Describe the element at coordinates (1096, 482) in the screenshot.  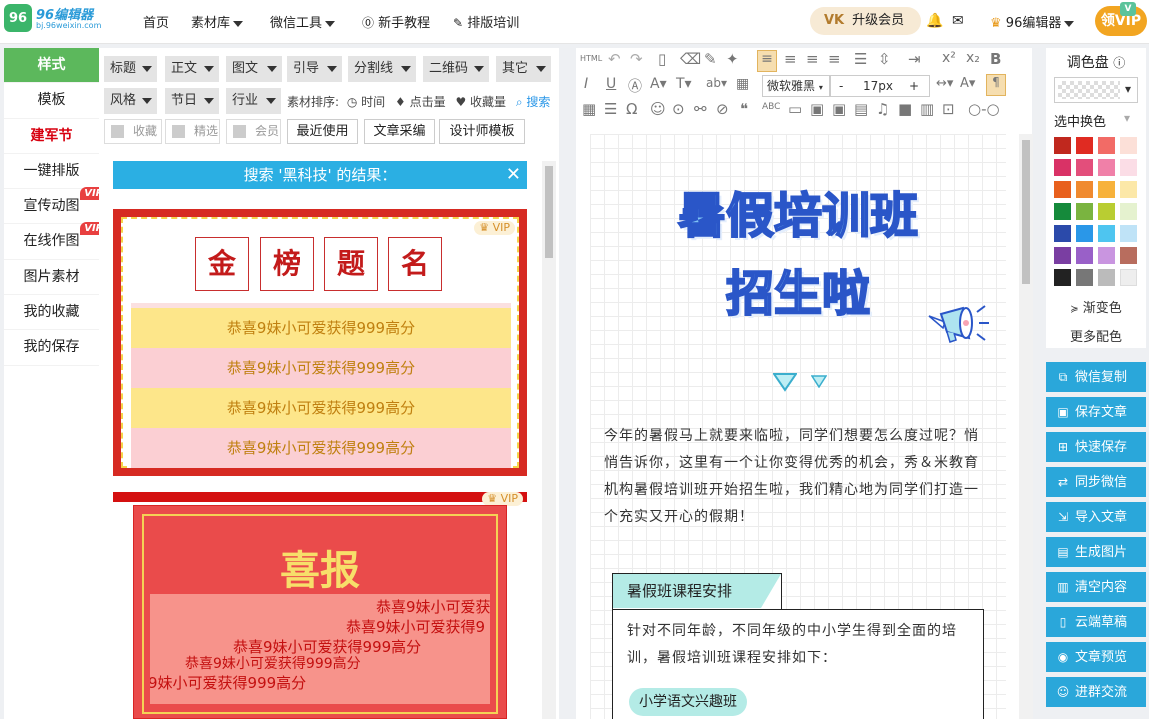
I see `action-button: ⇄ 同步微信` at that location.